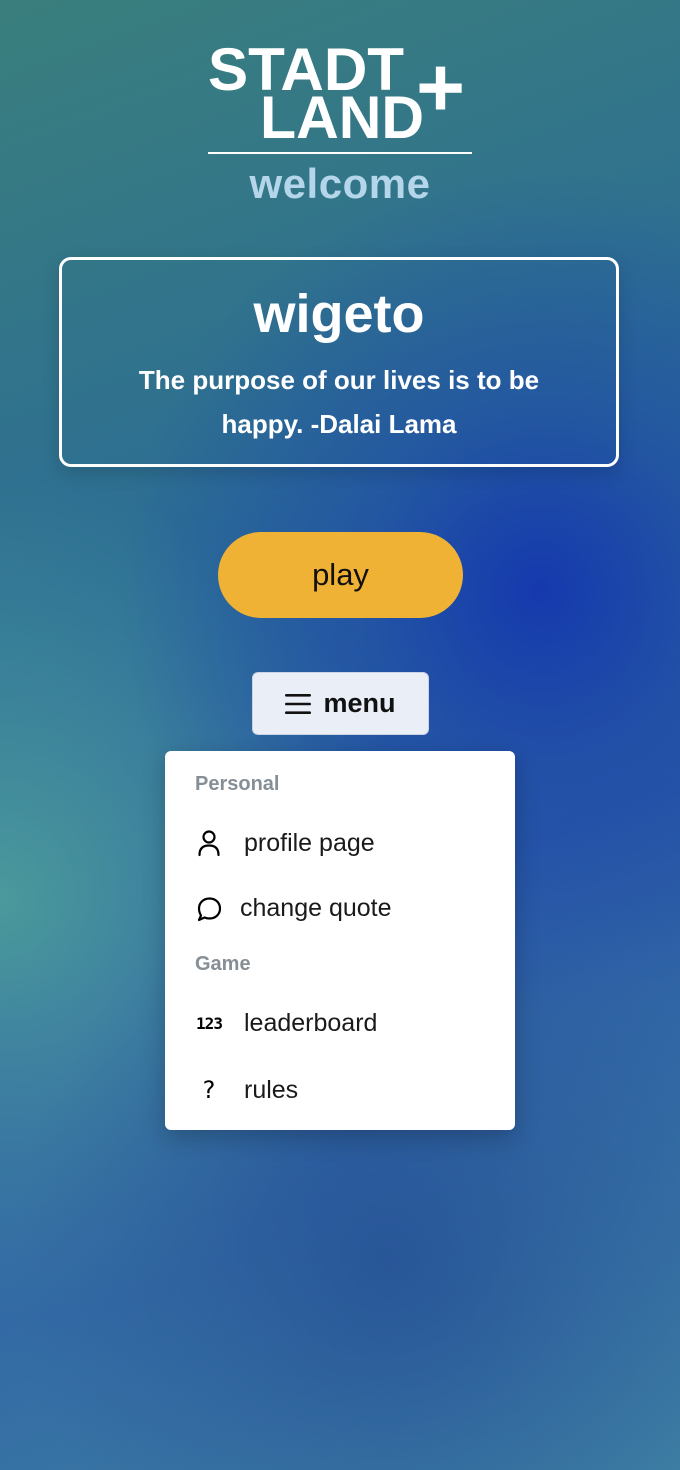  What do you see at coordinates (440, 88) in the screenshot?
I see `logo-plus: +` at bounding box center [440, 88].